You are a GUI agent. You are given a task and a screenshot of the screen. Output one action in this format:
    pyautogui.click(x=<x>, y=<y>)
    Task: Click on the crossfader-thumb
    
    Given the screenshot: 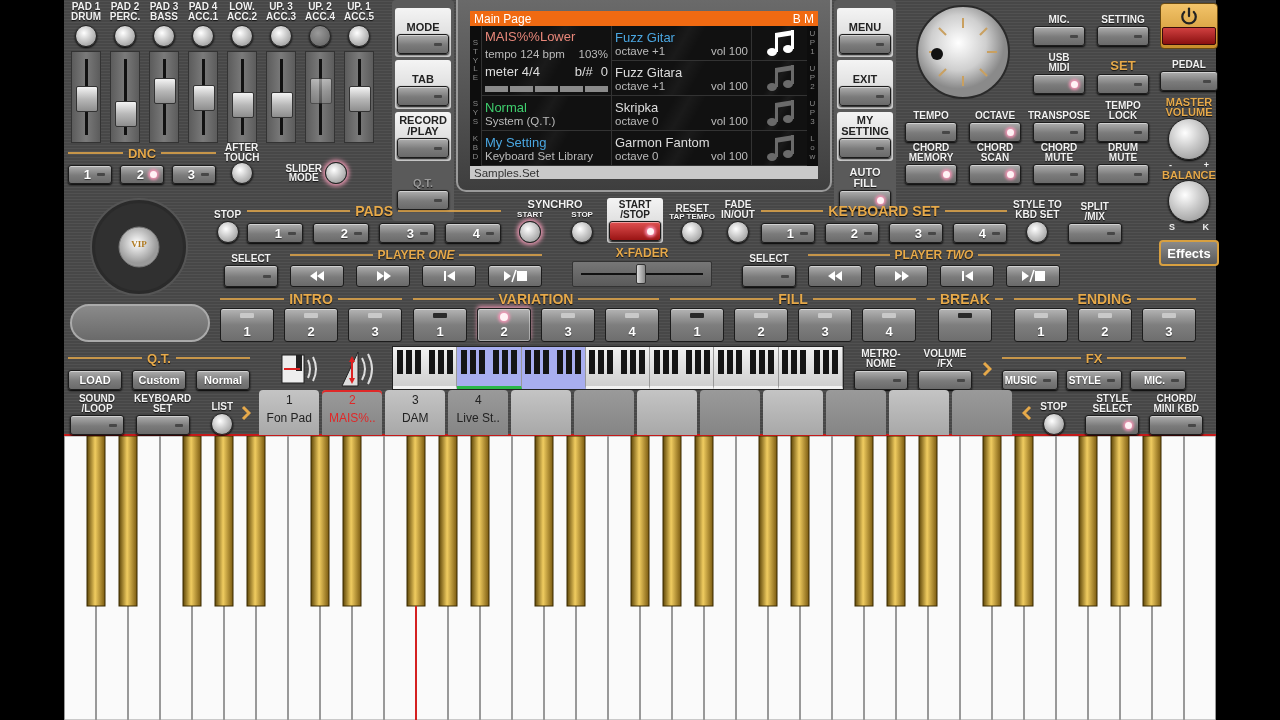 What is the action you would take?
    pyautogui.click(x=641, y=274)
    